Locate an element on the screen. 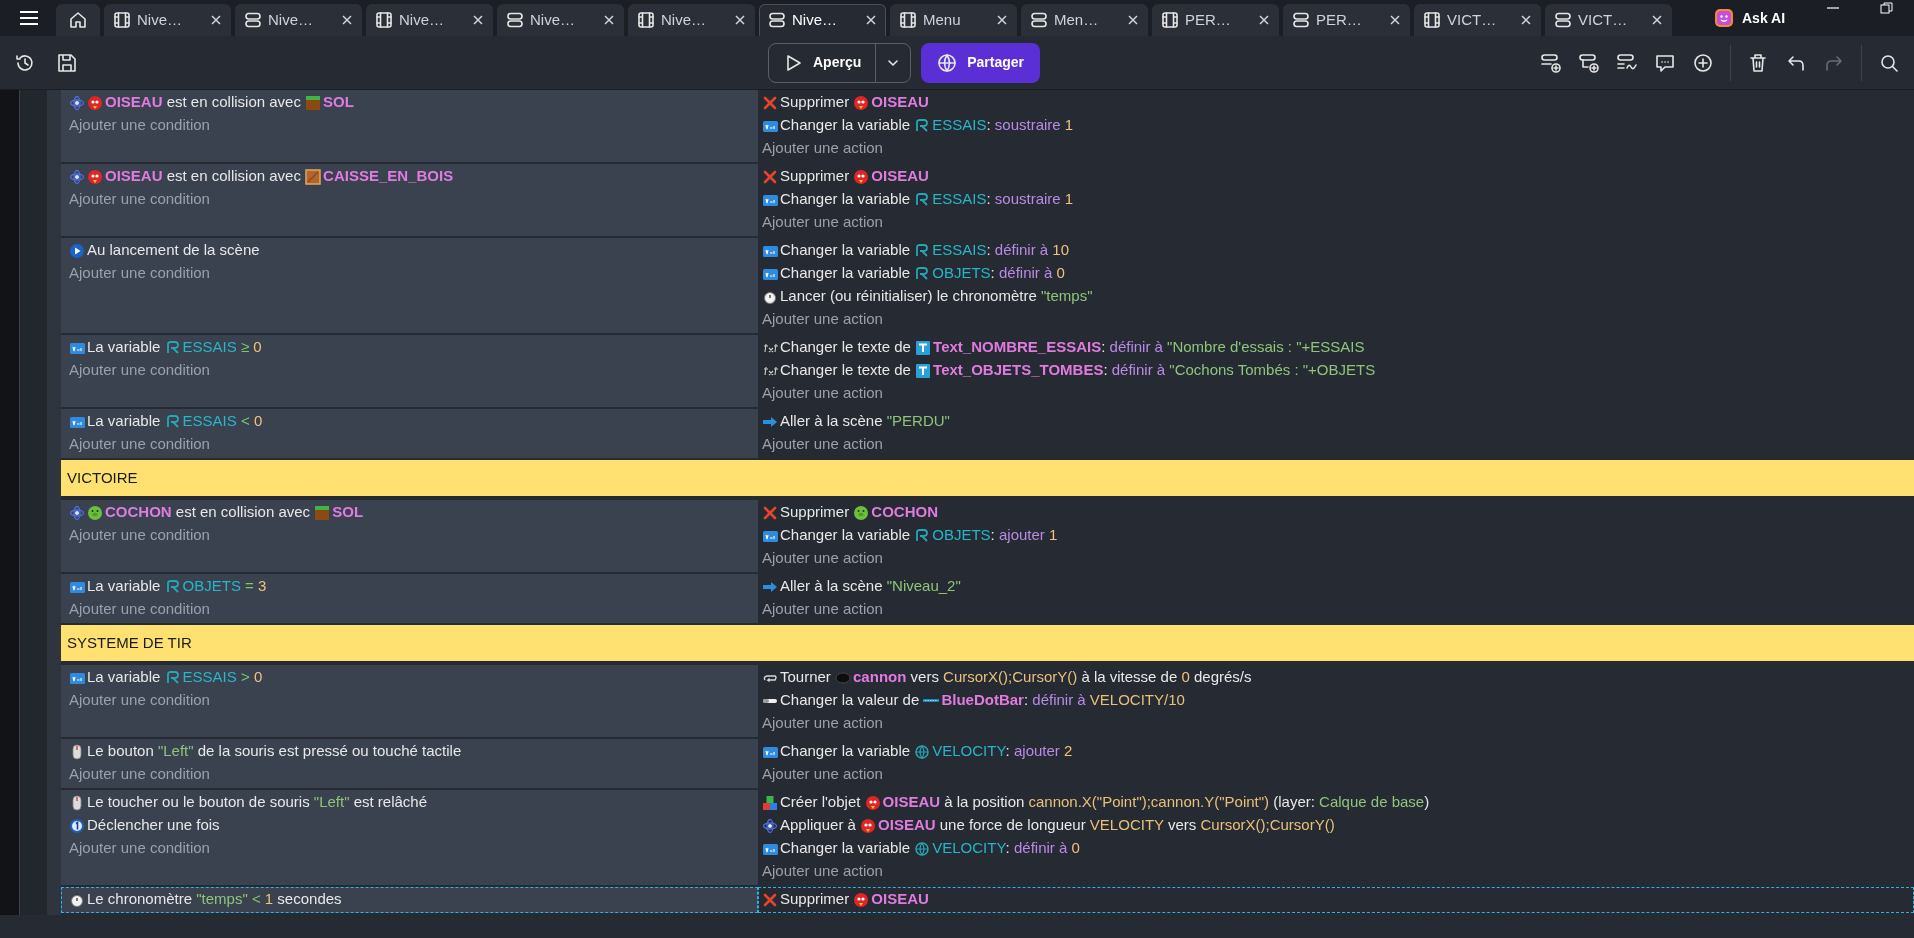 The width and height of the screenshot is (1914, 938). assistant-icon is located at coordinates (1724, 18).